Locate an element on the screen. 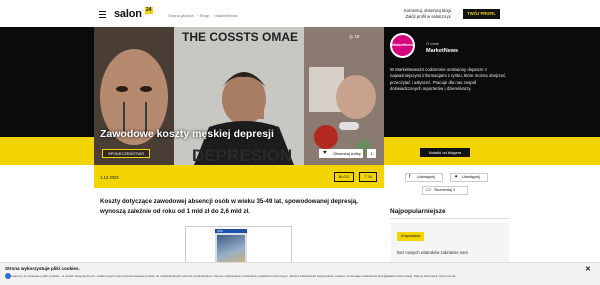  facebook-icon: f is located at coordinates (410, 177).